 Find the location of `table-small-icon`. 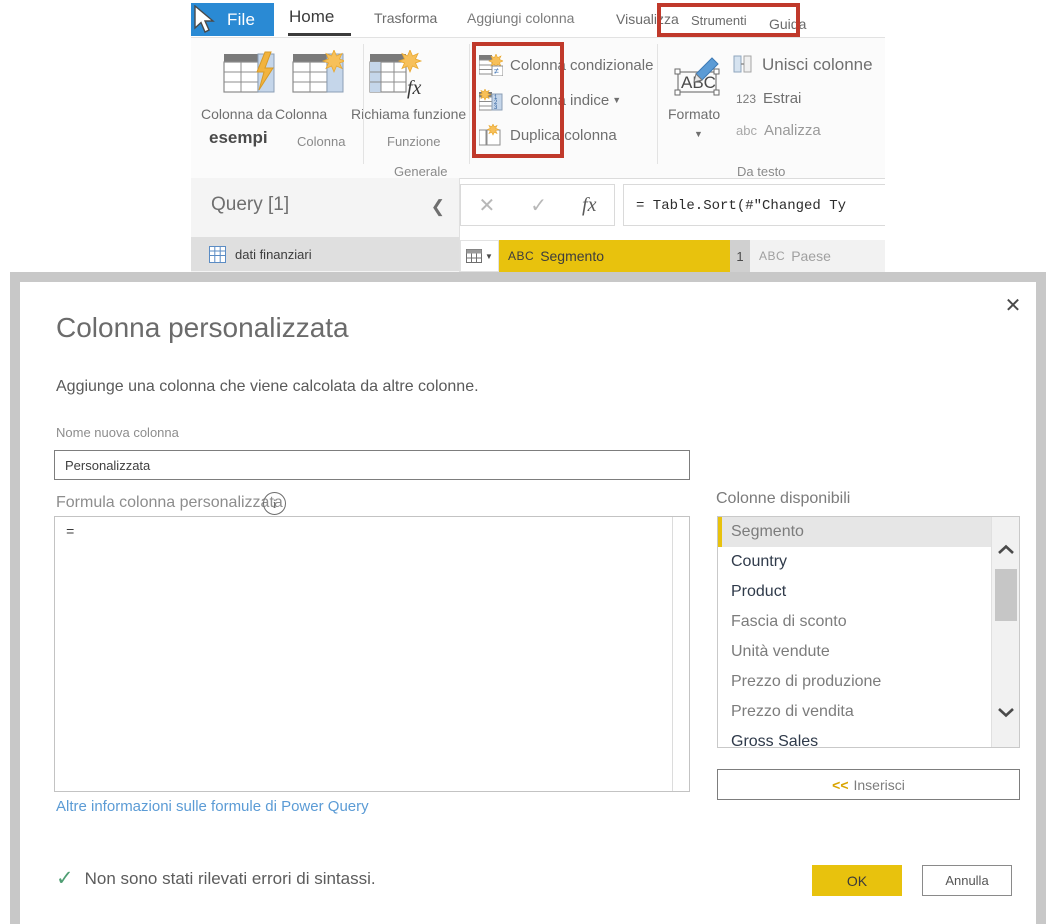

table-small-icon is located at coordinates (474, 255).